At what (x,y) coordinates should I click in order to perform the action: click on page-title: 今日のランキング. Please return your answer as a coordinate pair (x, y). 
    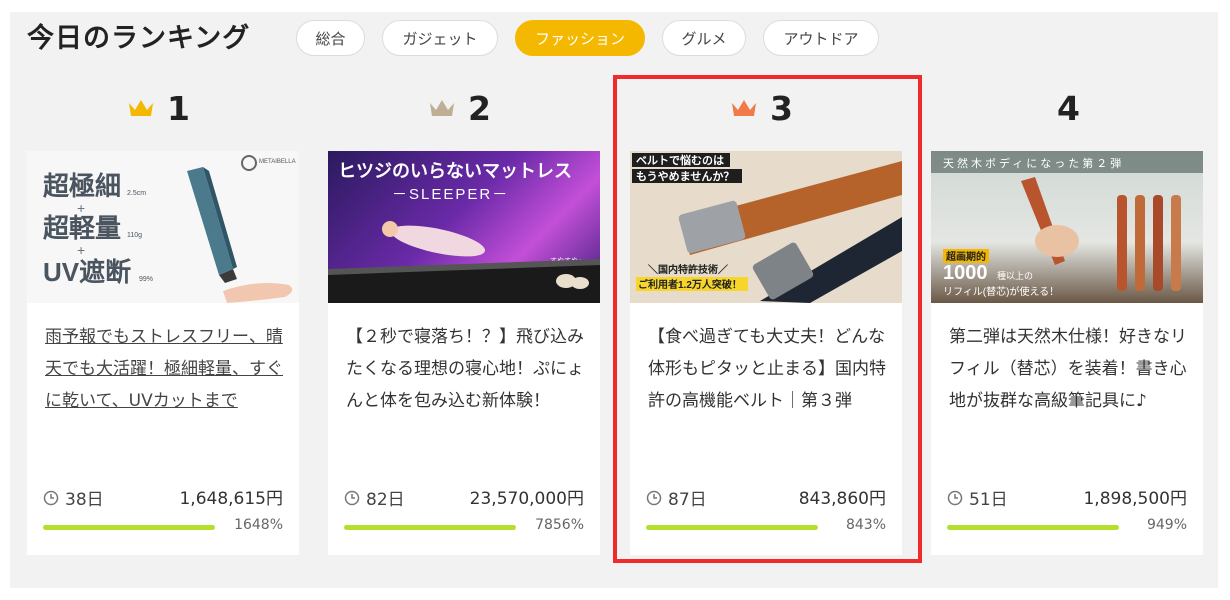
    Looking at the image, I should click on (139, 38).